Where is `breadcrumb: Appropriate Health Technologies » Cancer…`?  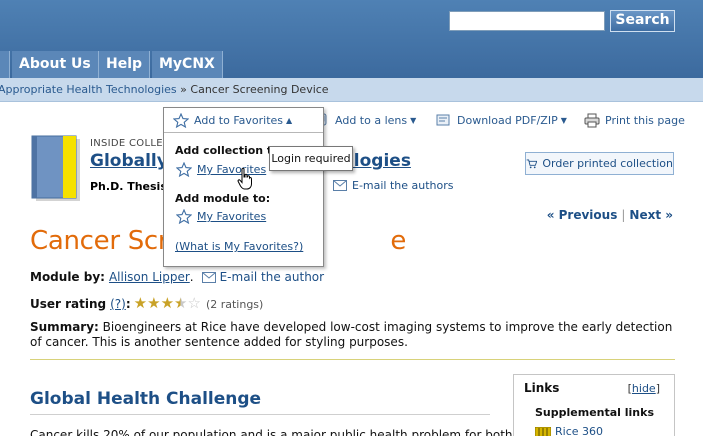
breadcrumb: Appropriate Health Technologies » Cancer… is located at coordinates (351, 90).